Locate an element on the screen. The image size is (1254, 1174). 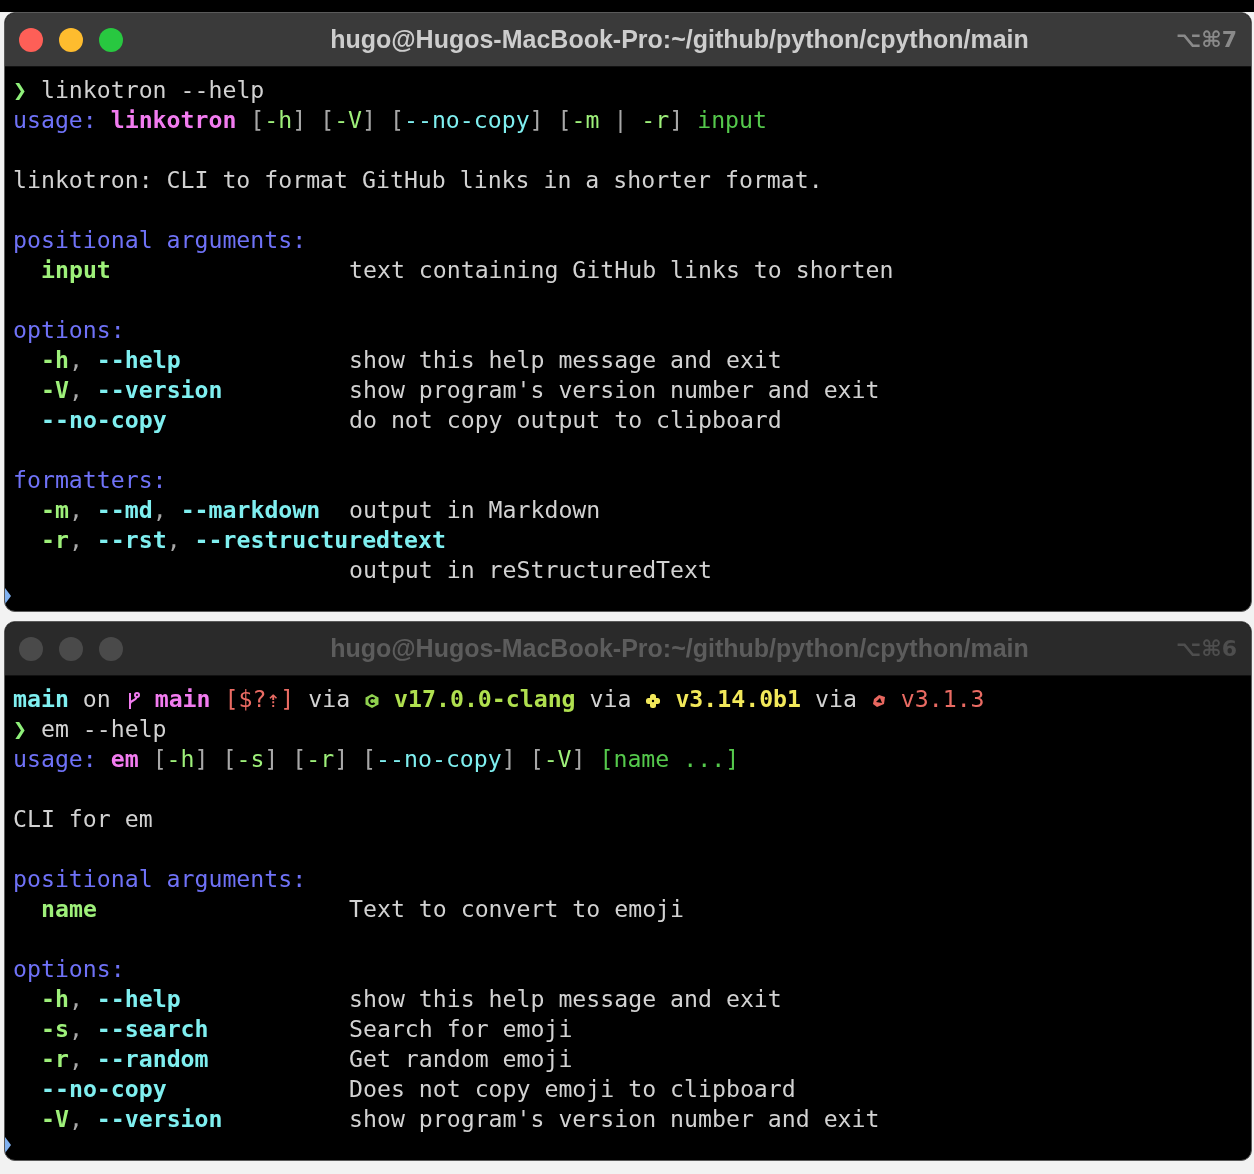
program-name: linkotron is located at coordinates (173, 119).